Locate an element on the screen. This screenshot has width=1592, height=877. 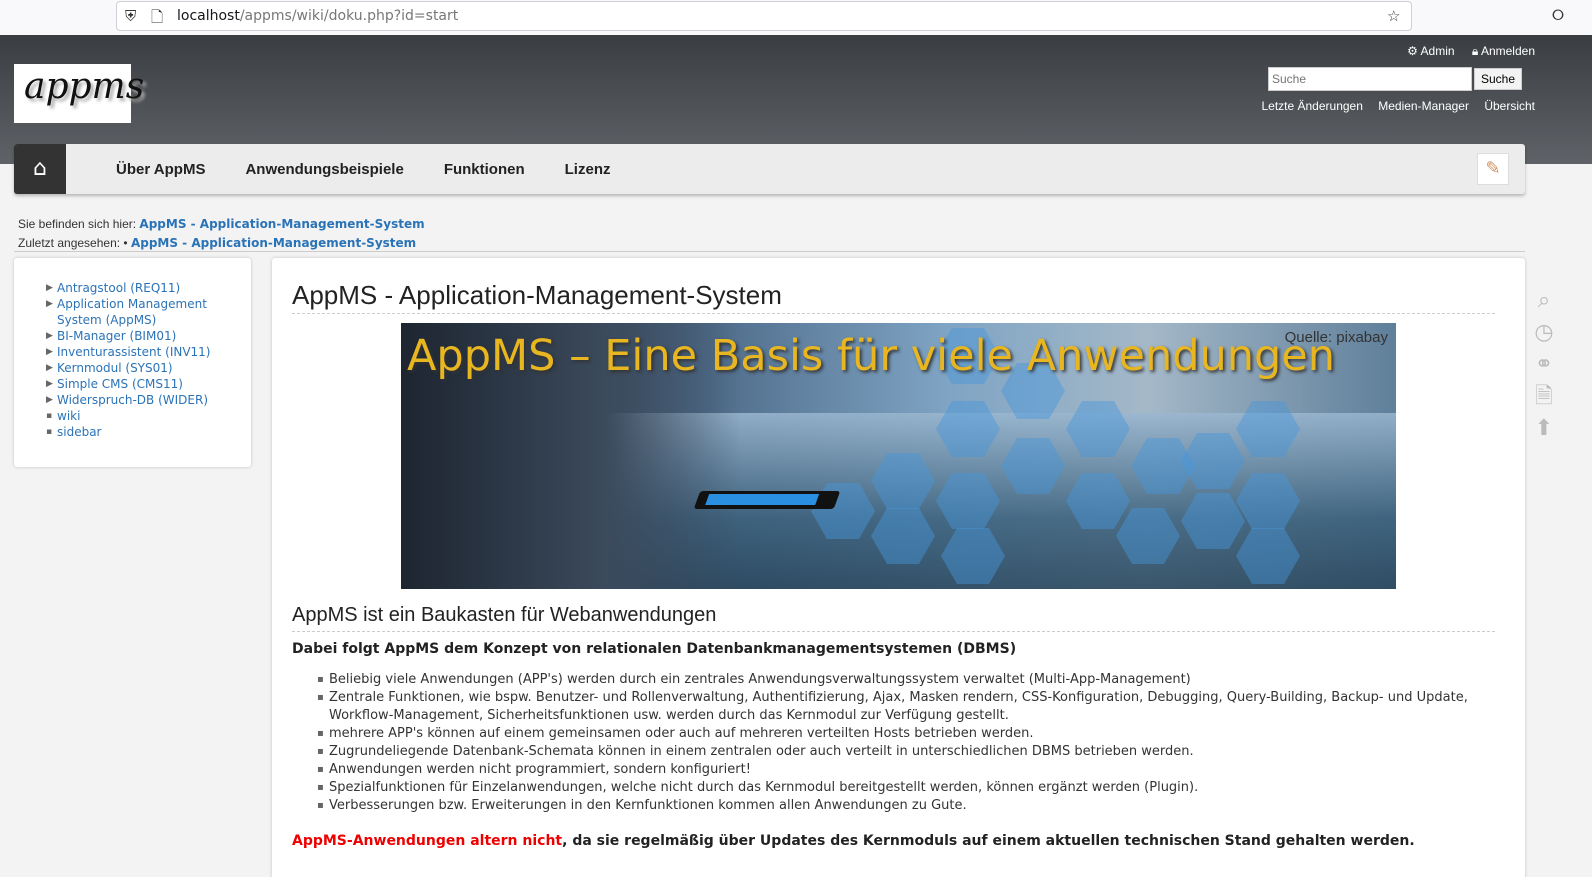
media-manager-link: Medien-Manager is located at coordinates (1423, 106).